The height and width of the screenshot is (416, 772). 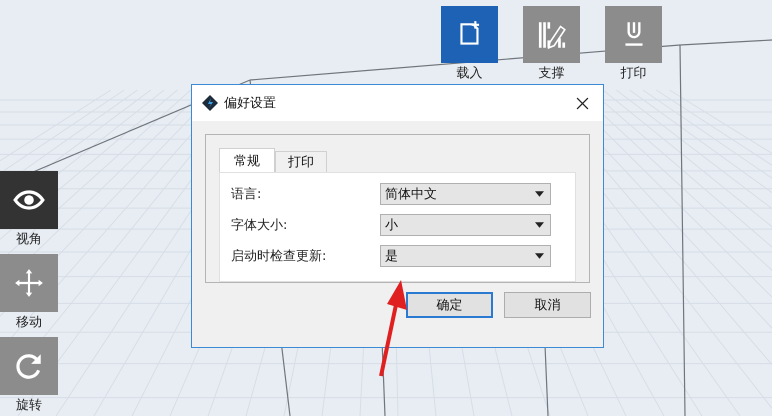 I want to click on setting-label: 启动时检查更新:, so click(x=278, y=256).